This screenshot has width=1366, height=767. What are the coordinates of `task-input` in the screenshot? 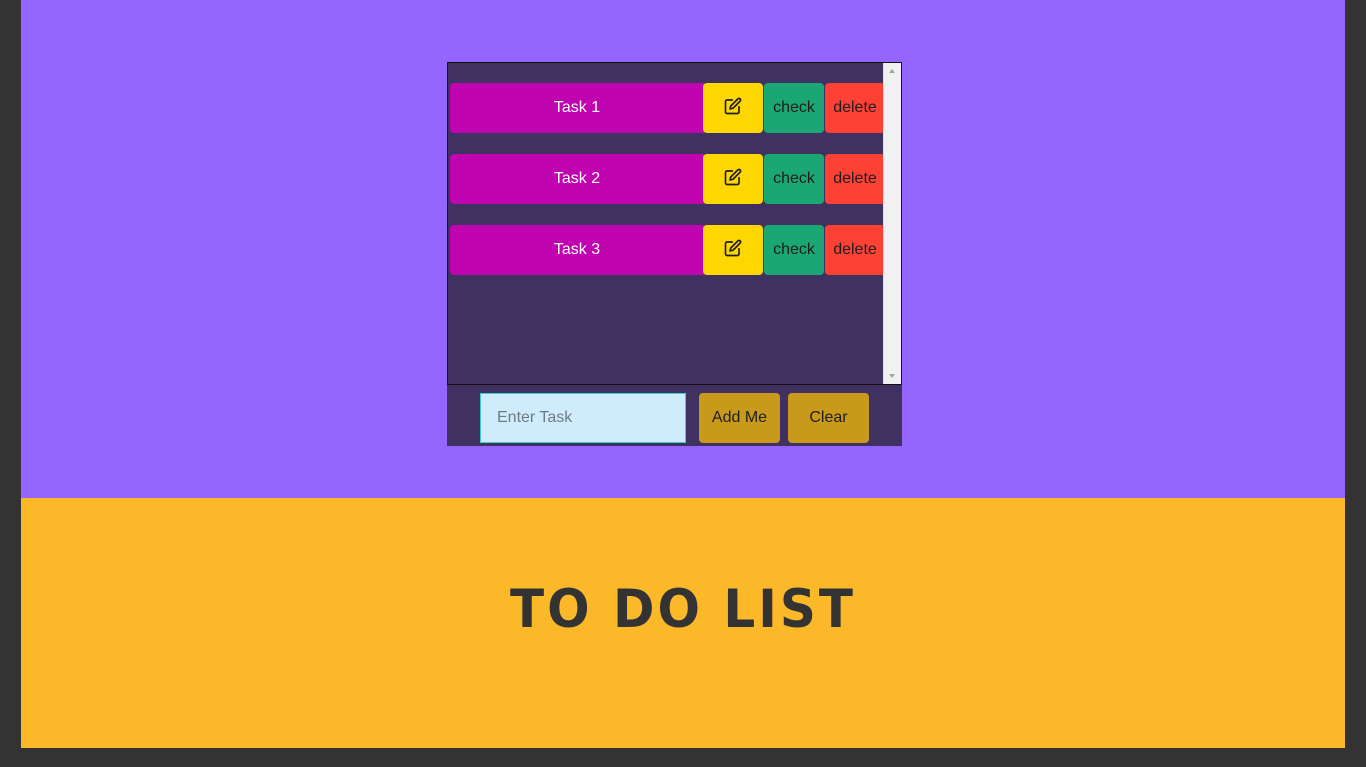 It's located at (583, 418).